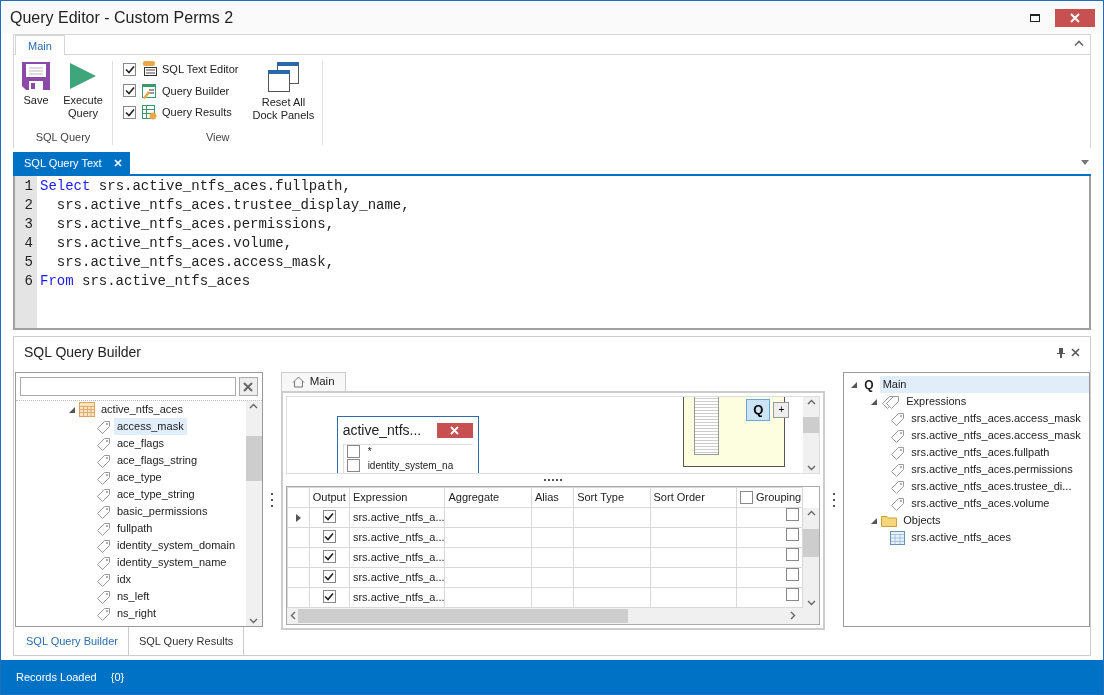 This screenshot has height=695, width=1104. I want to click on tree-item: ns_right, so click(137, 614).